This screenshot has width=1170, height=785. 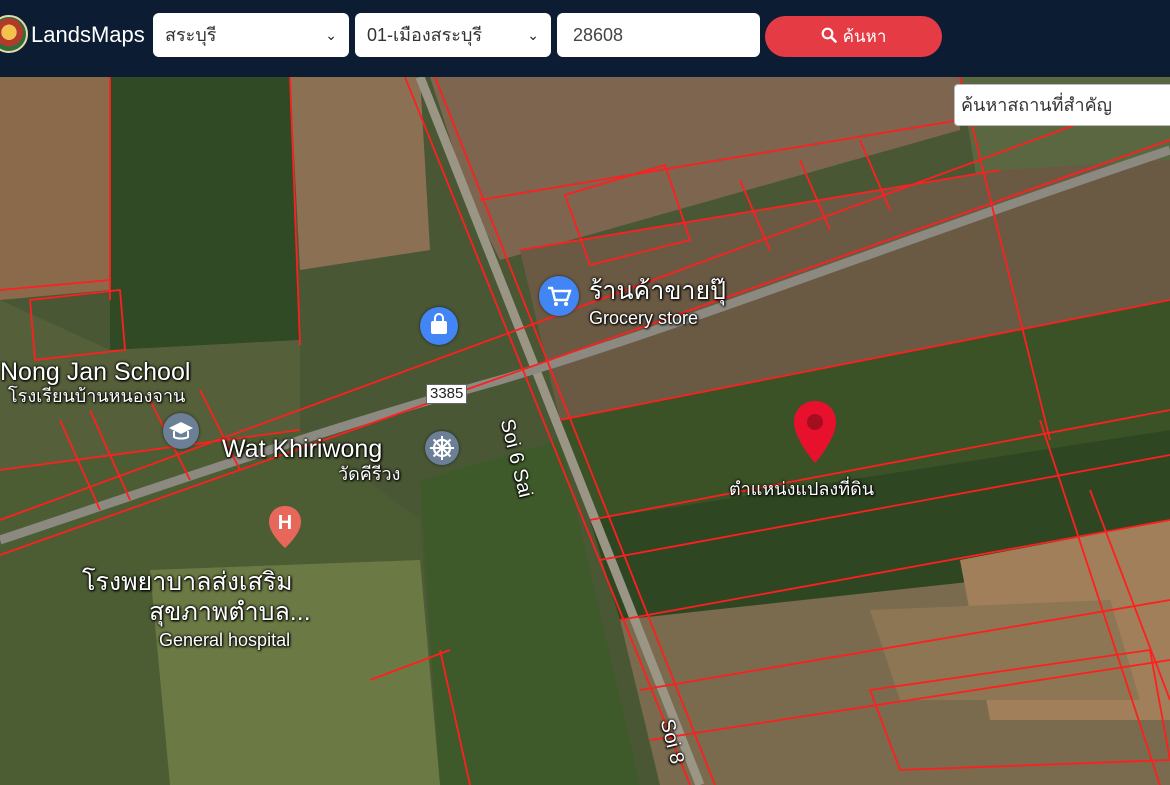 What do you see at coordinates (442, 448) in the screenshot?
I see `temple-icon` at bounding box center [442, 448].